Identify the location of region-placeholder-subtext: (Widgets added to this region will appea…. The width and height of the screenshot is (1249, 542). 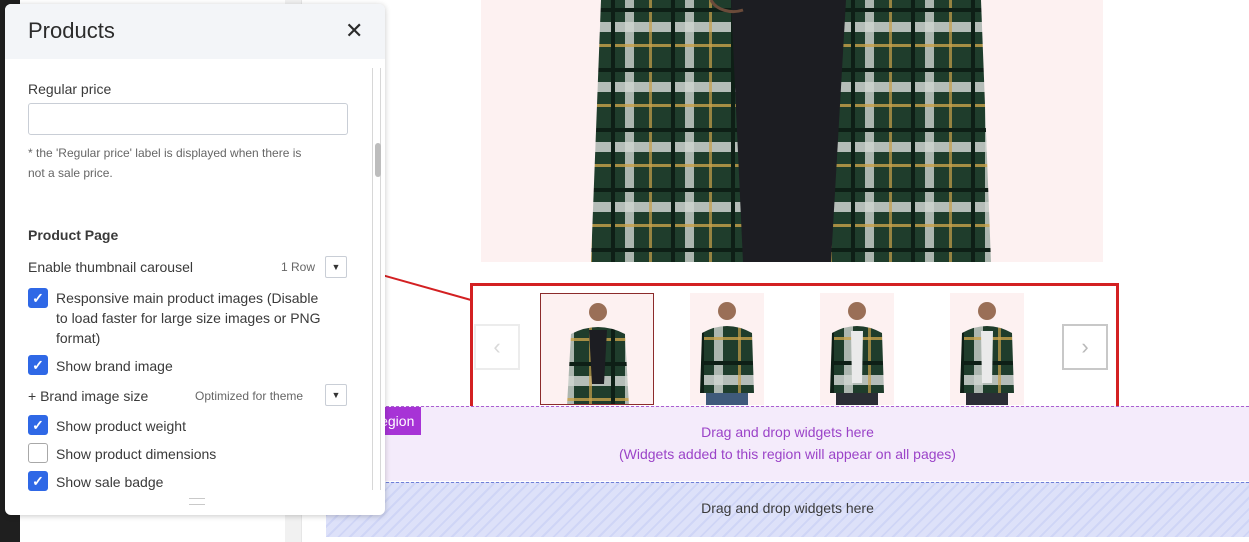
(787, 454).